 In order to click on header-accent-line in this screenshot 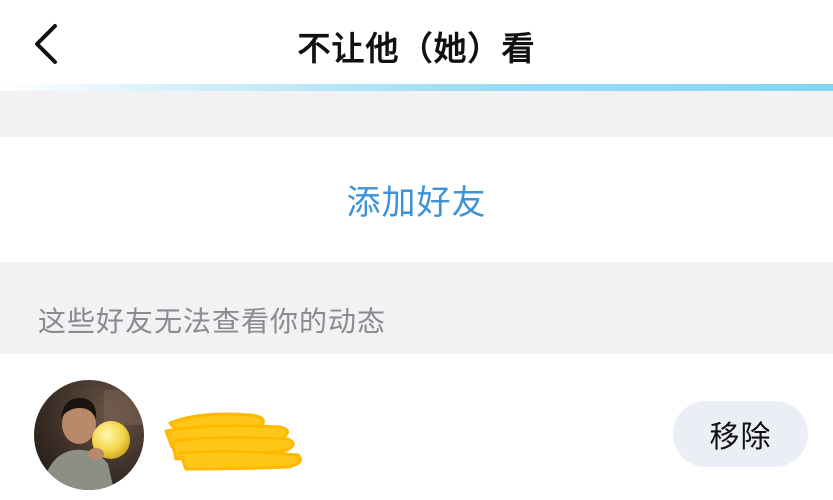, I will do `click(416, 87)`.